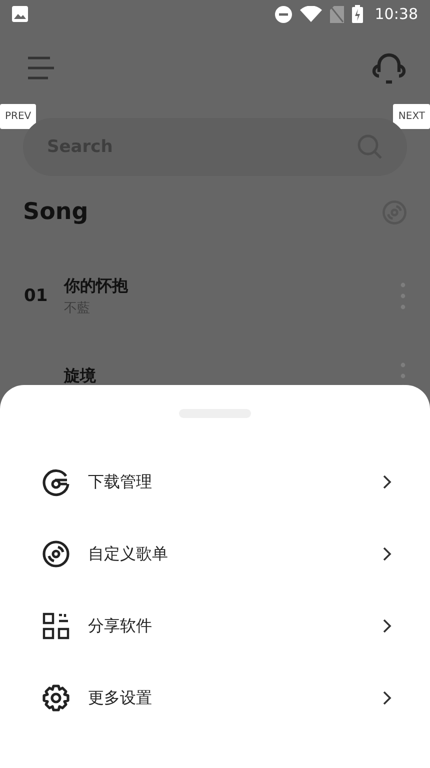  I want to click on disc-icon, so click(56, 554).